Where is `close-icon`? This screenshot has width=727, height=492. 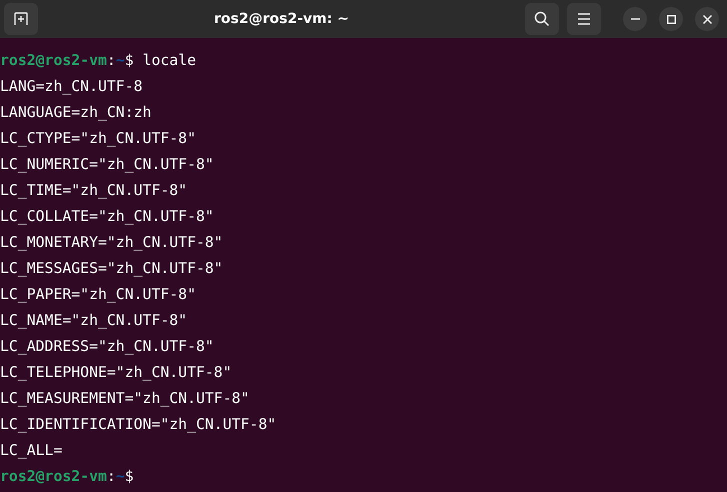 close-icon is located at coordinates (707, 19).